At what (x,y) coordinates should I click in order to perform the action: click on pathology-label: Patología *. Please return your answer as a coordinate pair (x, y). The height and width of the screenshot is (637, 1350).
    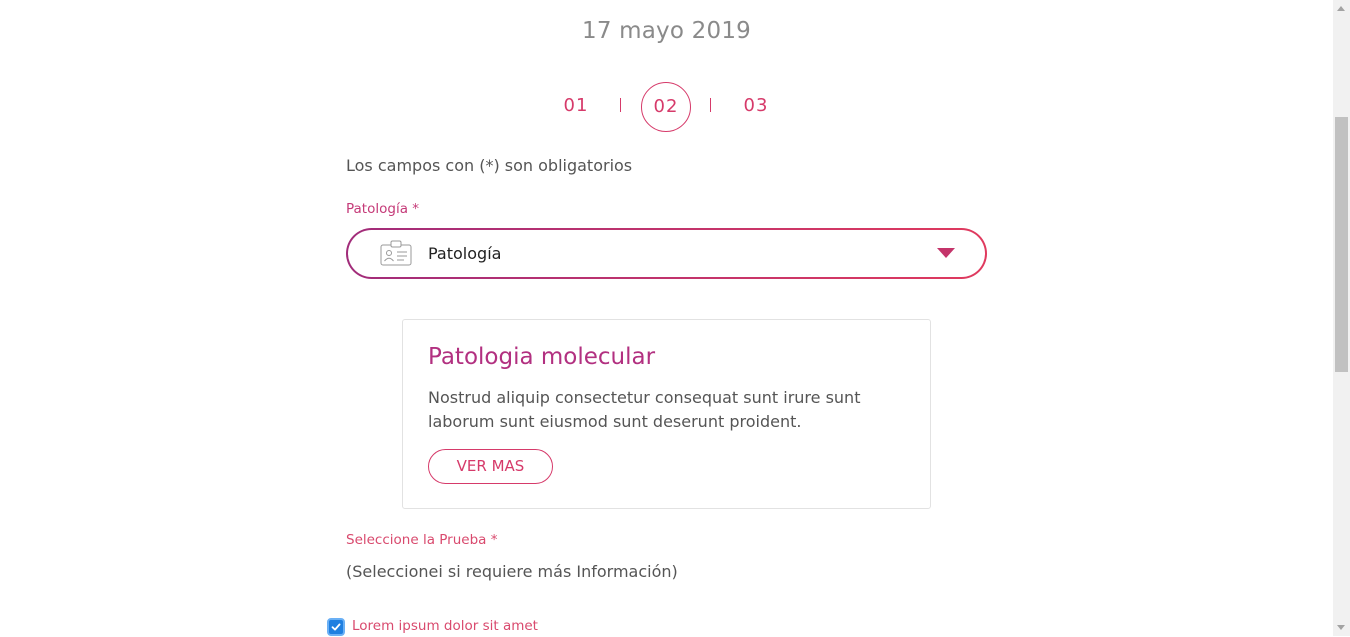
    Looking at the image, I should click on (383, 209).